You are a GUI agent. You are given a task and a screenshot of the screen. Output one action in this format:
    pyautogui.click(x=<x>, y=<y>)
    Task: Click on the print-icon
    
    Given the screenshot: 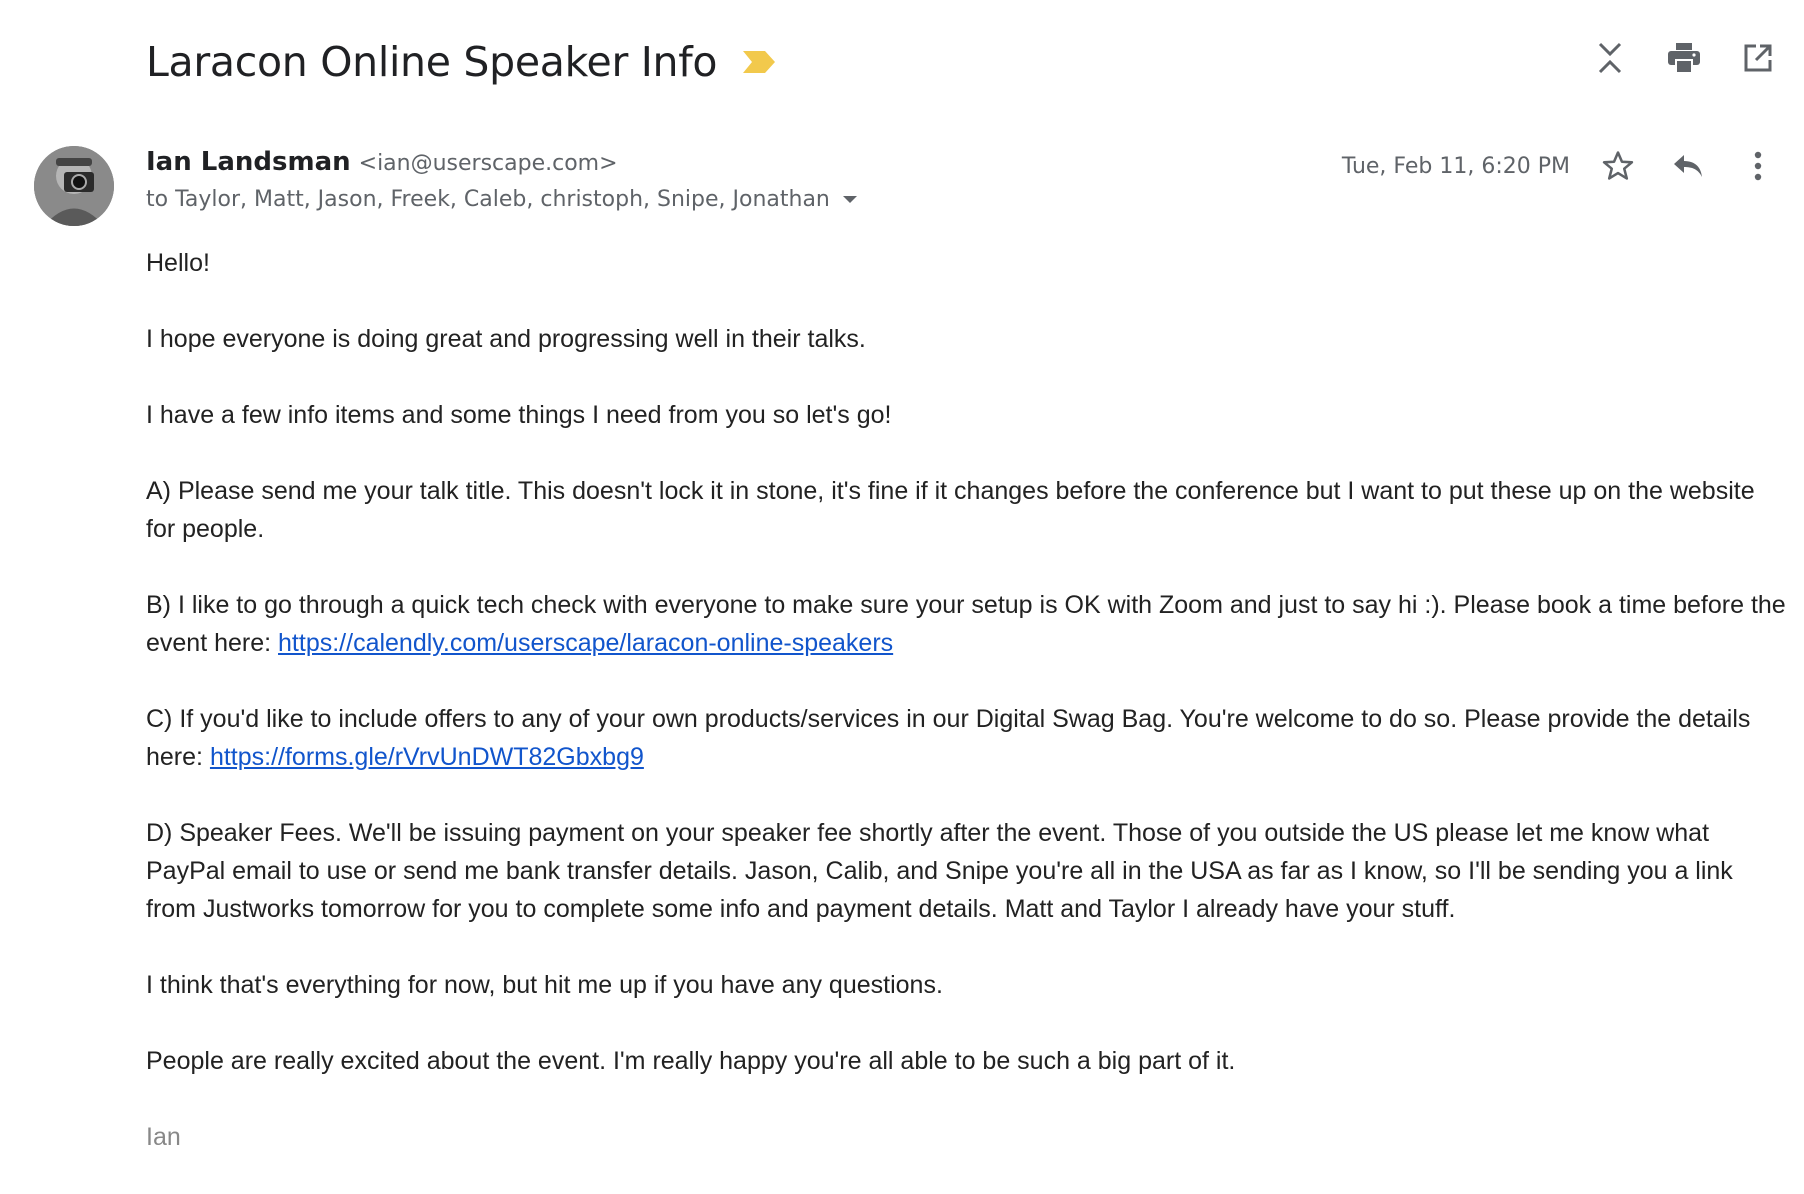 What is the action you would take?
    pyautogui.click(x=1684, y=58)
    